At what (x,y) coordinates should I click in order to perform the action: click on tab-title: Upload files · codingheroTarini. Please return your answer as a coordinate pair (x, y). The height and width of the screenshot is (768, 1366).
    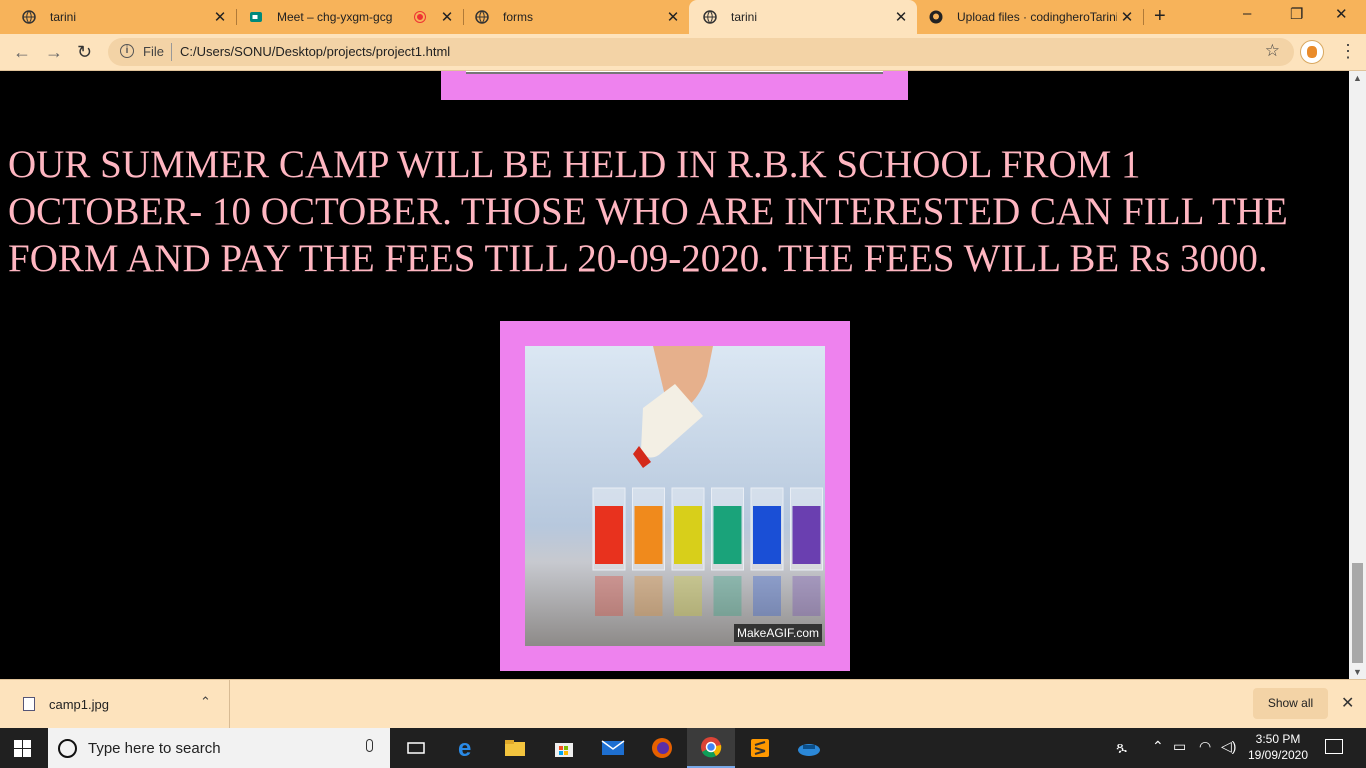
    Looking at the image, I should click on (1037, 17).